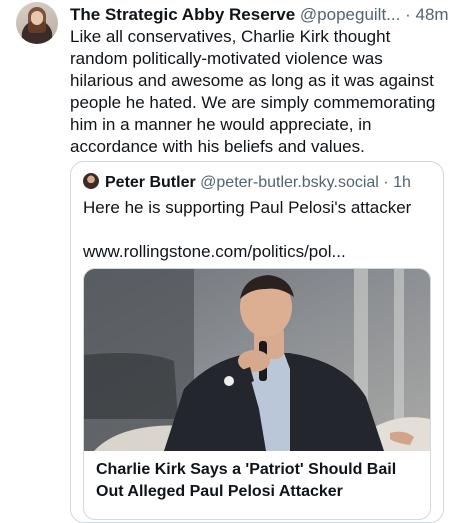 The image size is (459, 523). I want to click on author-avatar, so click(37, 23).